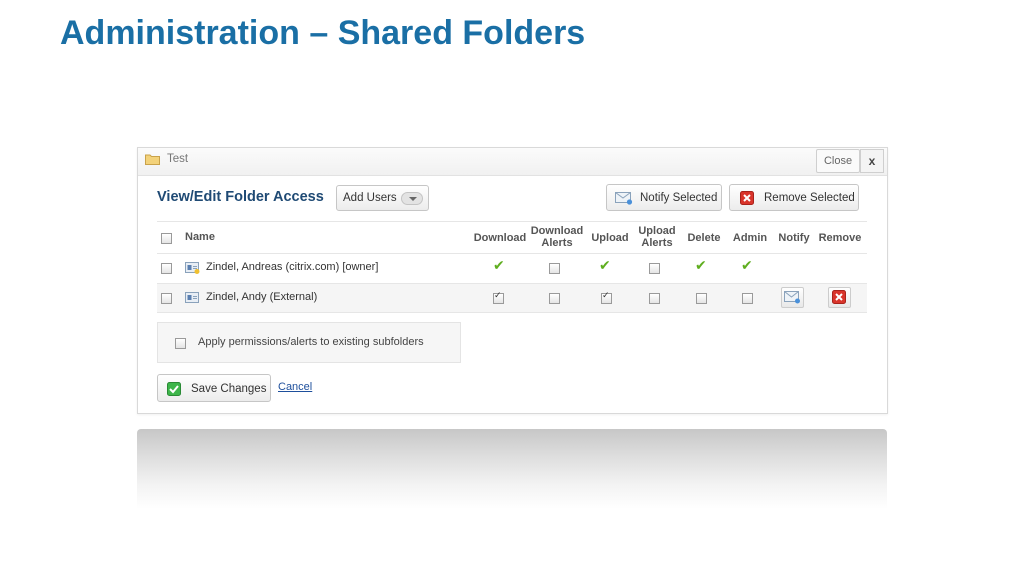 This screenshot has height=576, width=1024. I want to click on save-changes-label: Save Changes, so click(229, 389).